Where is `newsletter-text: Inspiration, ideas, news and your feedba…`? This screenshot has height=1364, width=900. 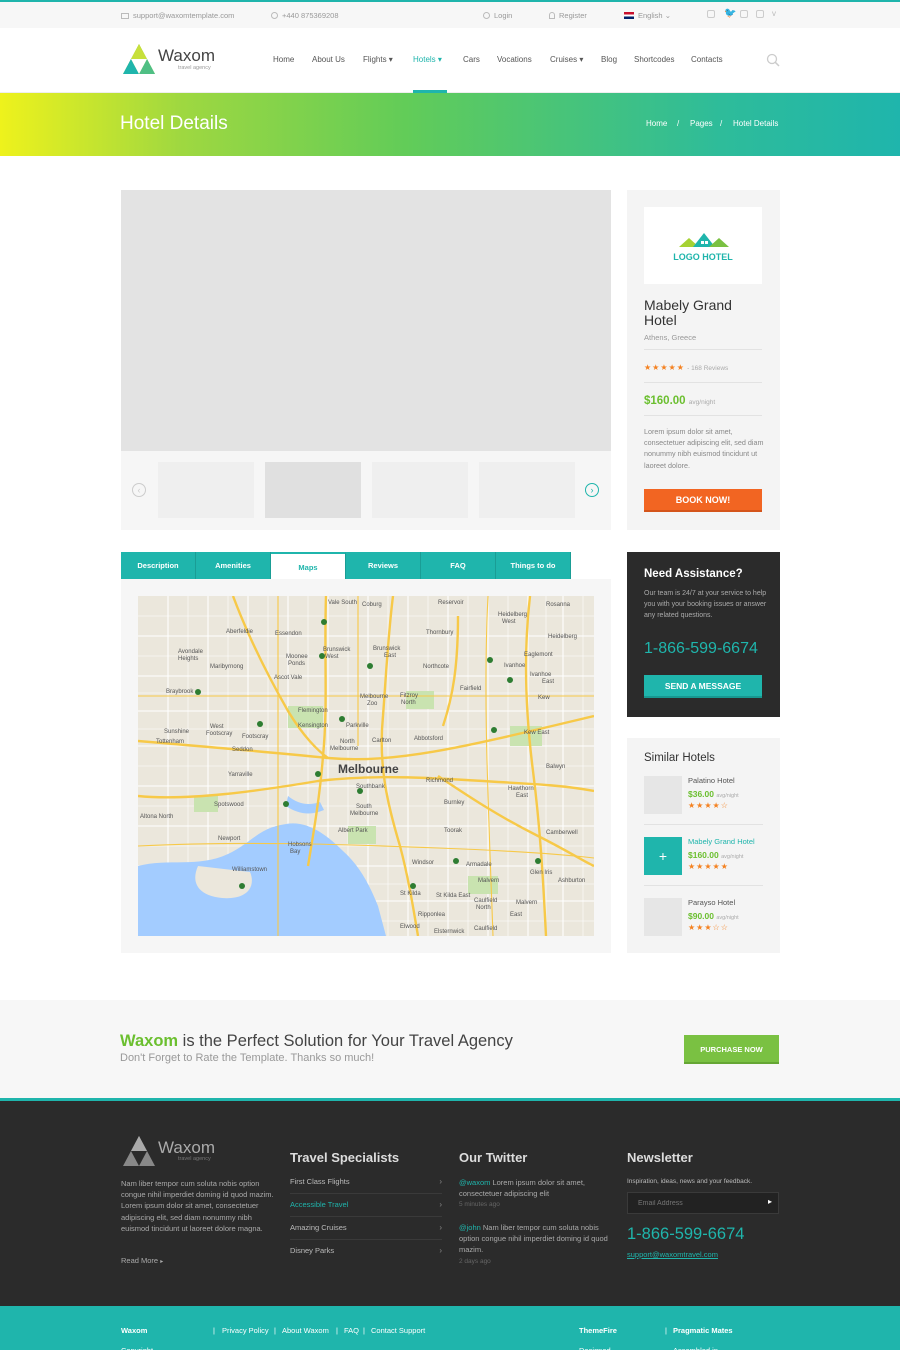
newsletter-text: Inspiration, ideas, news and your feedba… is located at coordinates (690, 1181).